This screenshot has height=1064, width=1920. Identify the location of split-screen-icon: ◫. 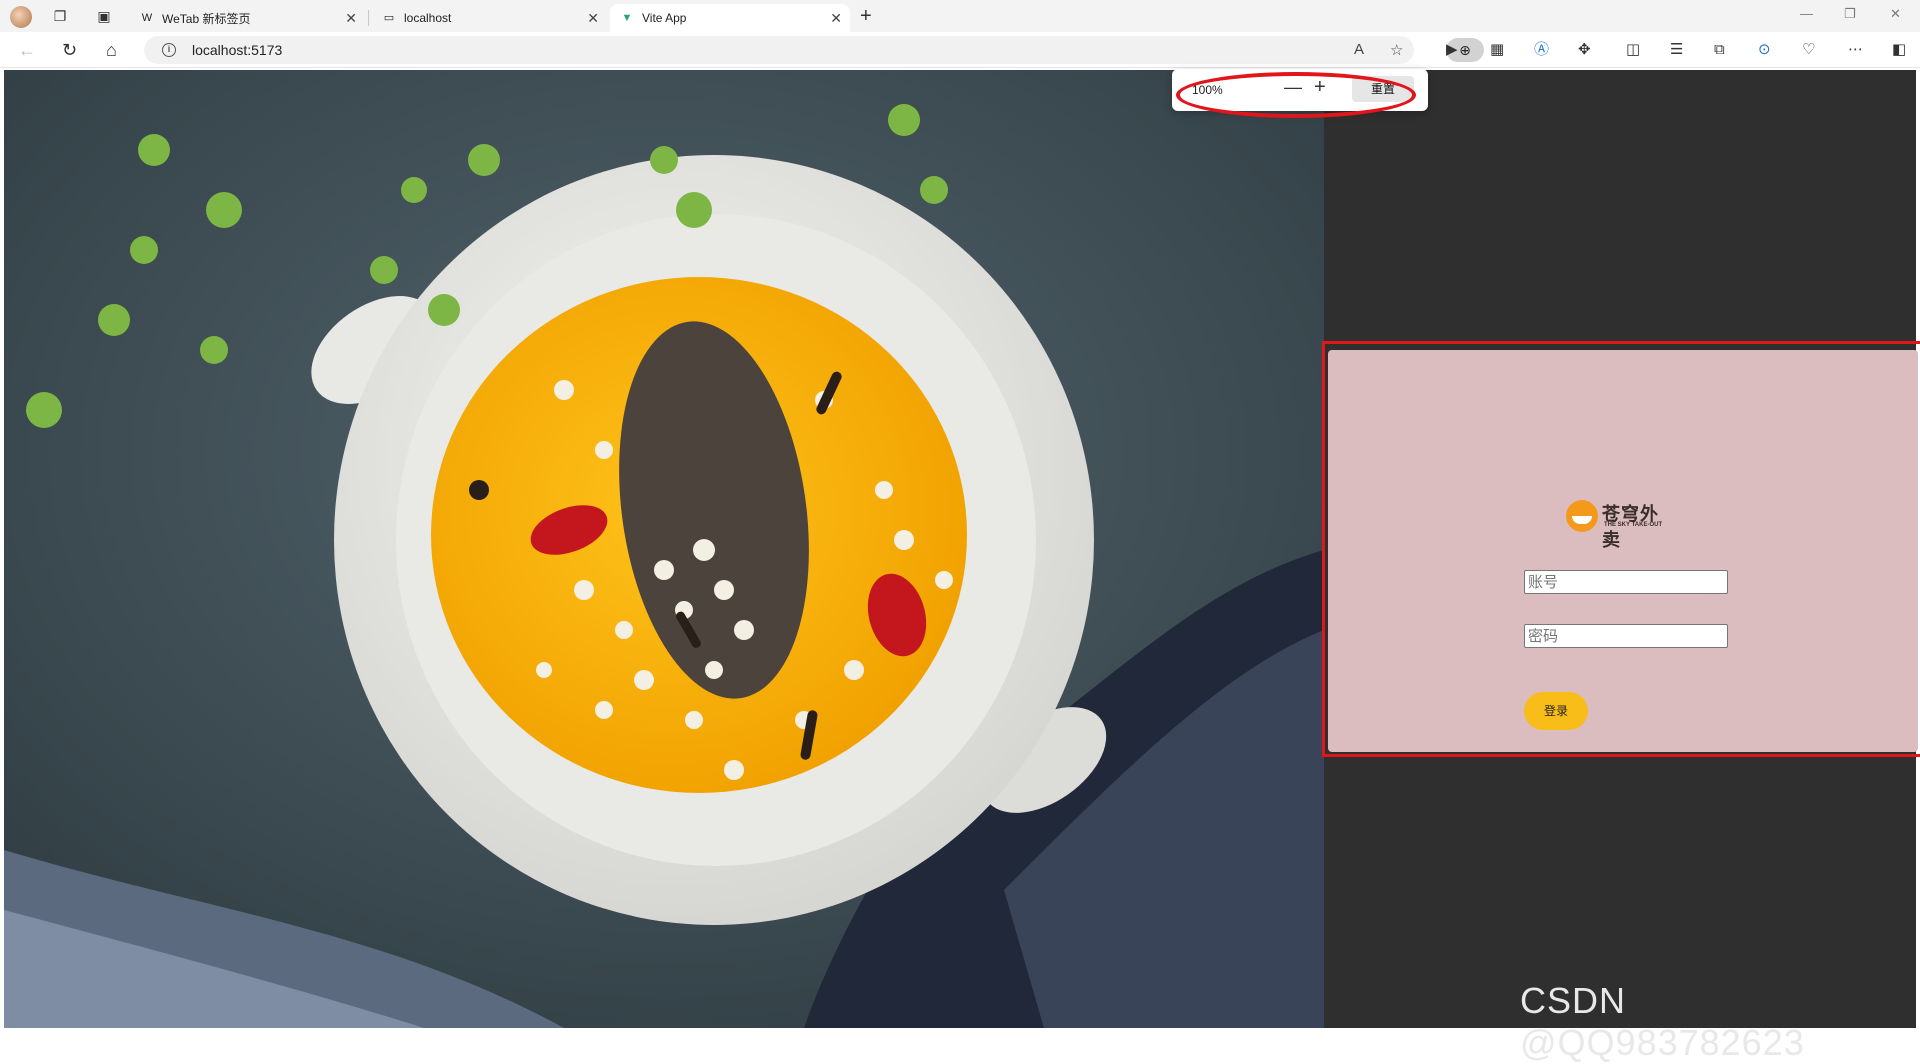
(1633, 50).